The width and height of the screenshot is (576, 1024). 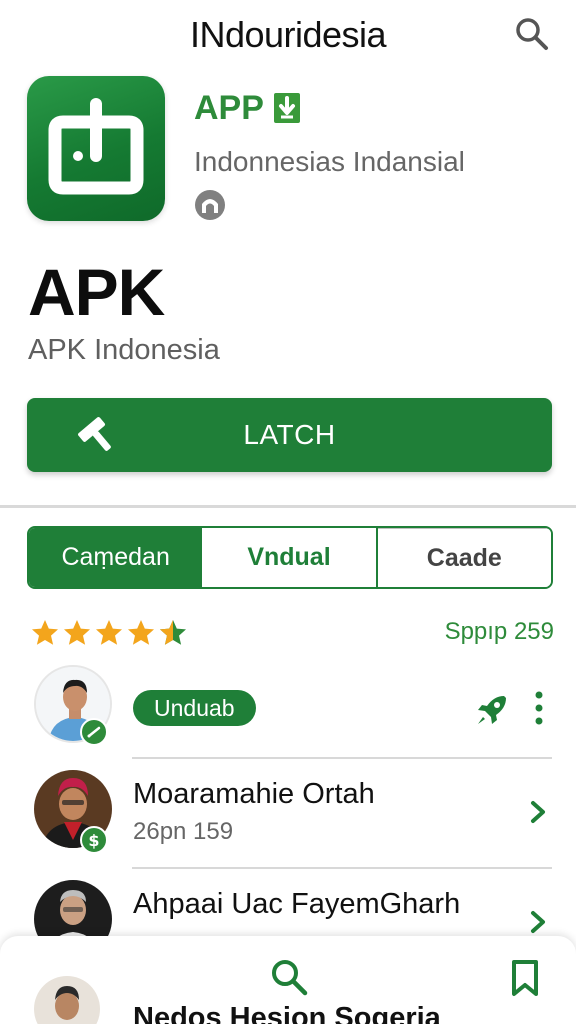 I want to click on section-divider, so click(x=288, y=506).